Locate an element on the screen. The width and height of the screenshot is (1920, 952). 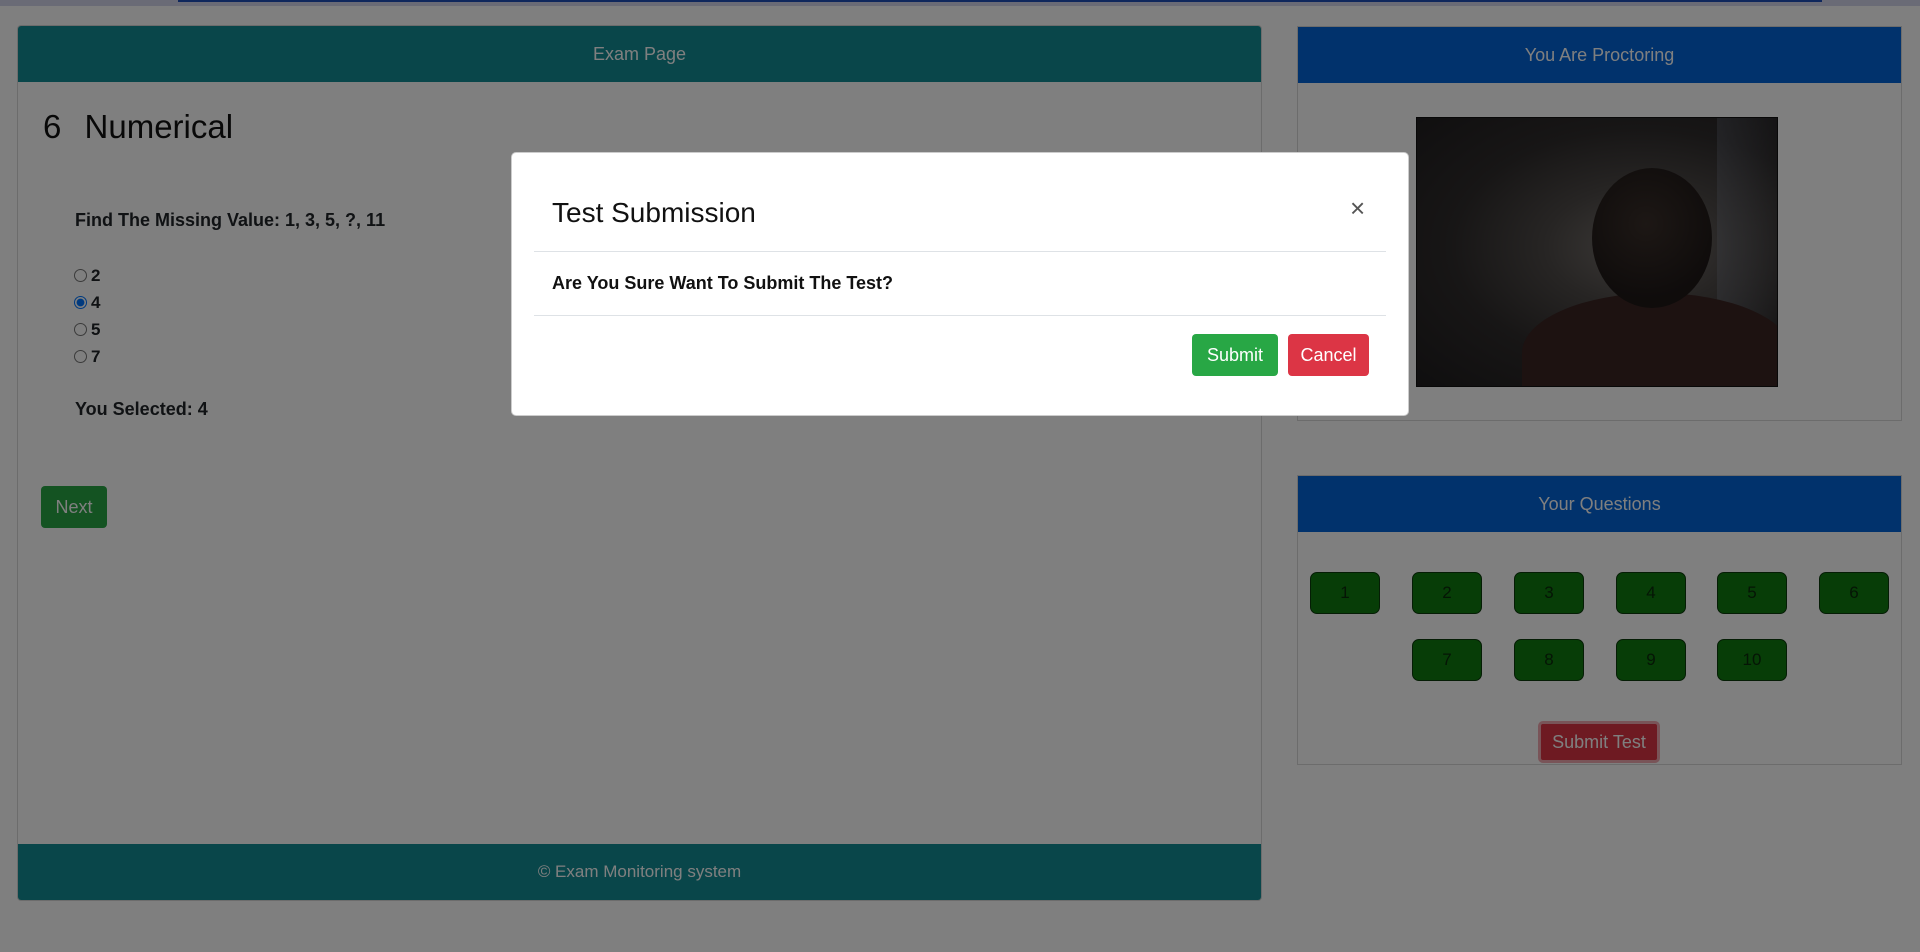
close-icon: × is located at coordinates (1357, 208).